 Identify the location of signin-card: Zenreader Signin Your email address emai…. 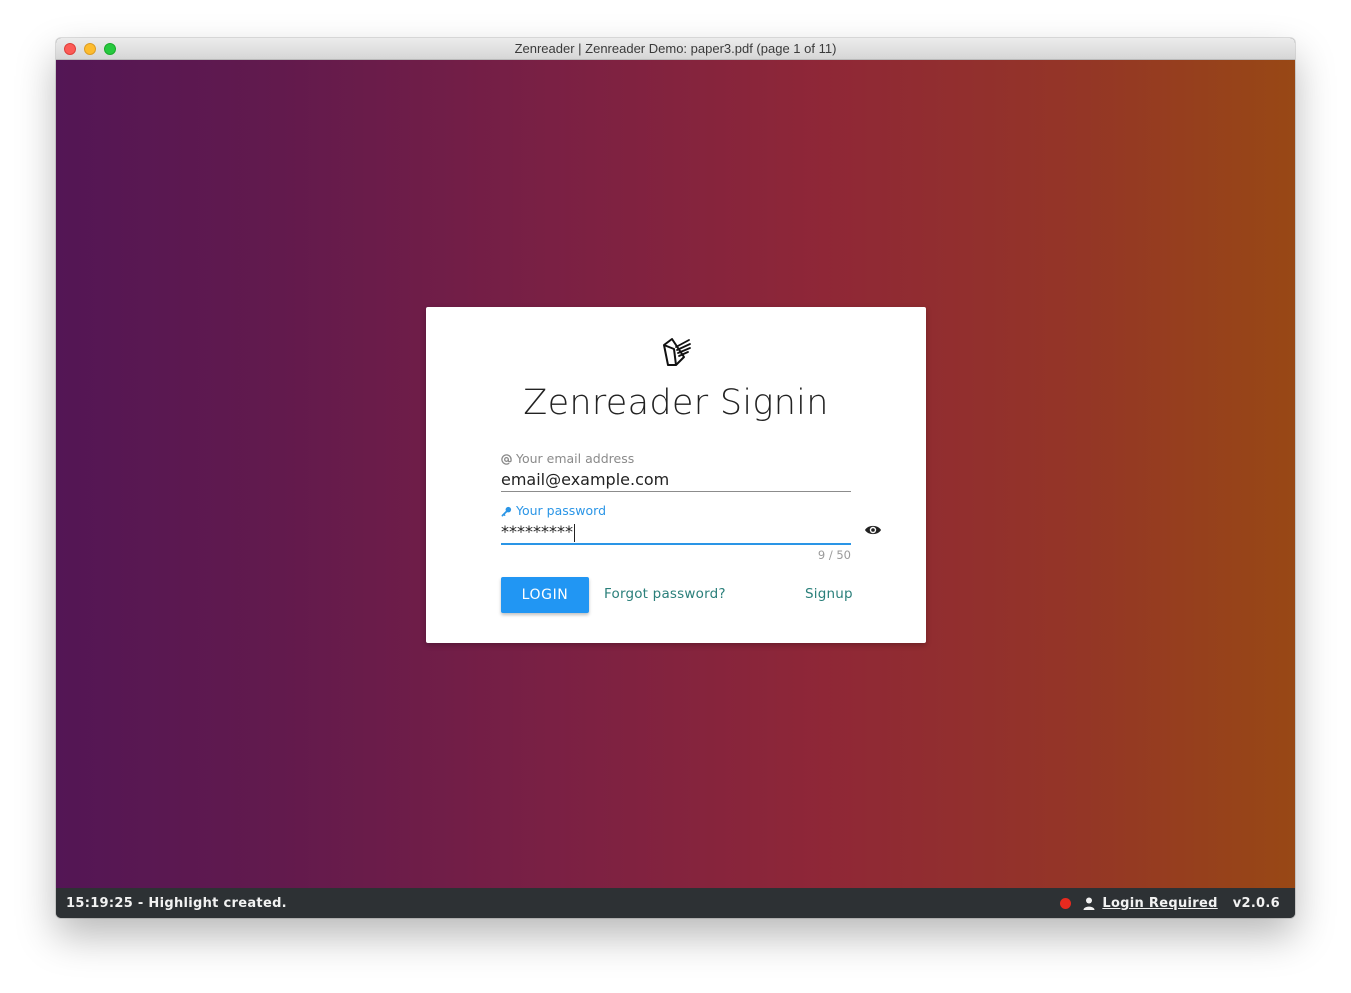
(676, 475).